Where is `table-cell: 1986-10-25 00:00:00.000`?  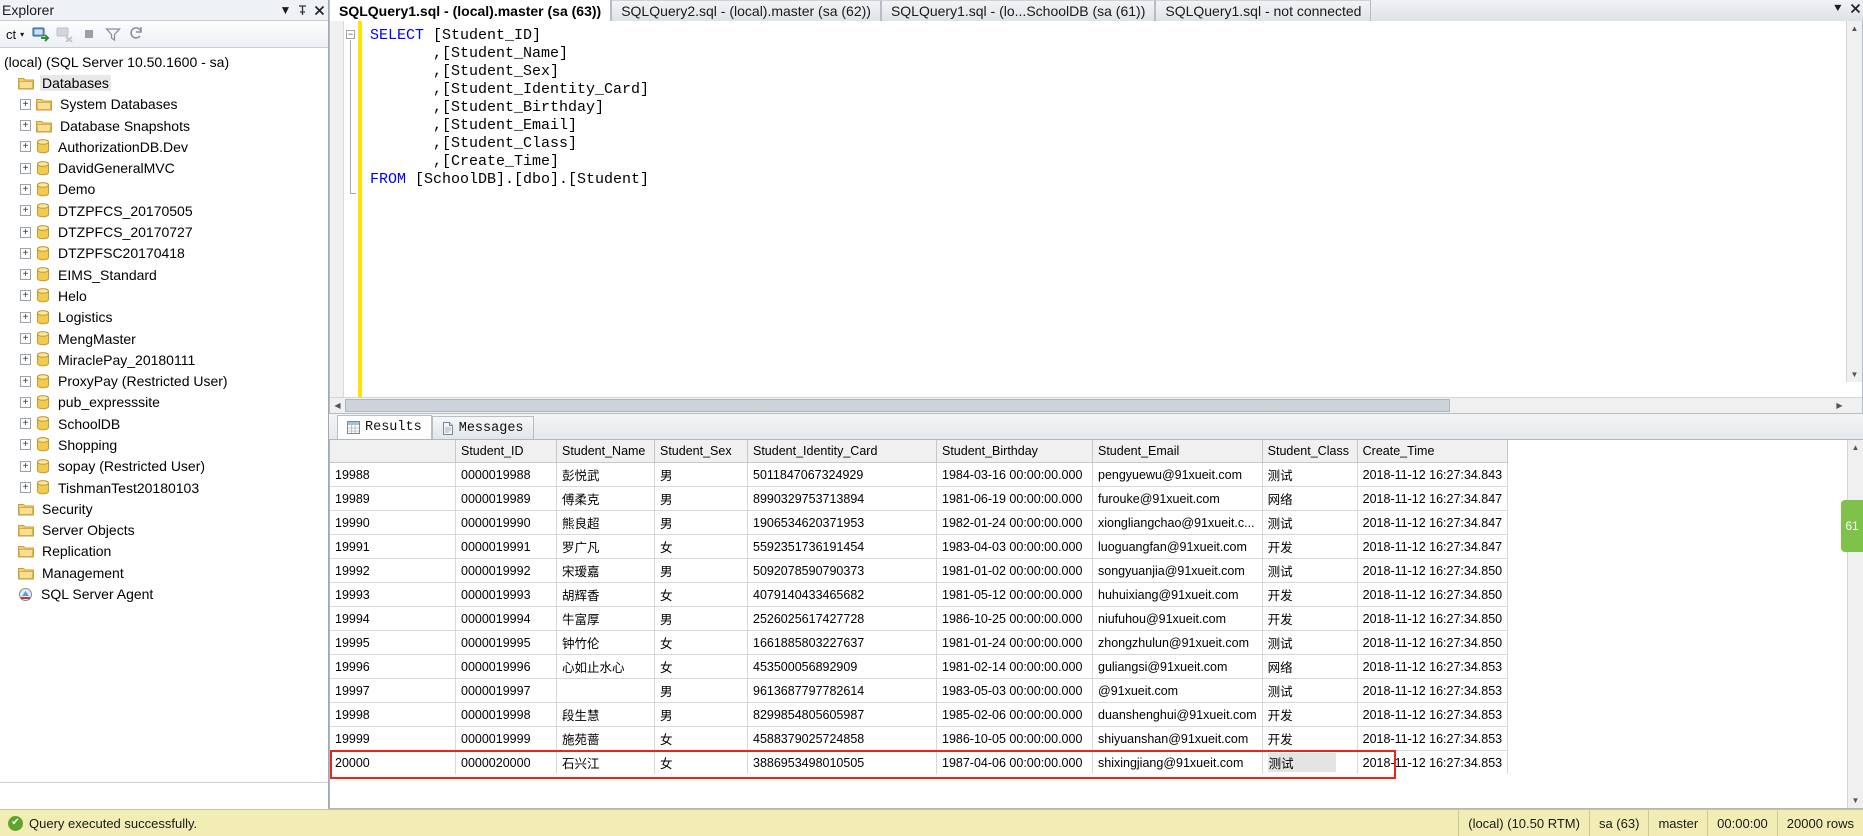
table-cell: 1986-10-25 00:00:00.000 is located at coordinates (1014, 618).